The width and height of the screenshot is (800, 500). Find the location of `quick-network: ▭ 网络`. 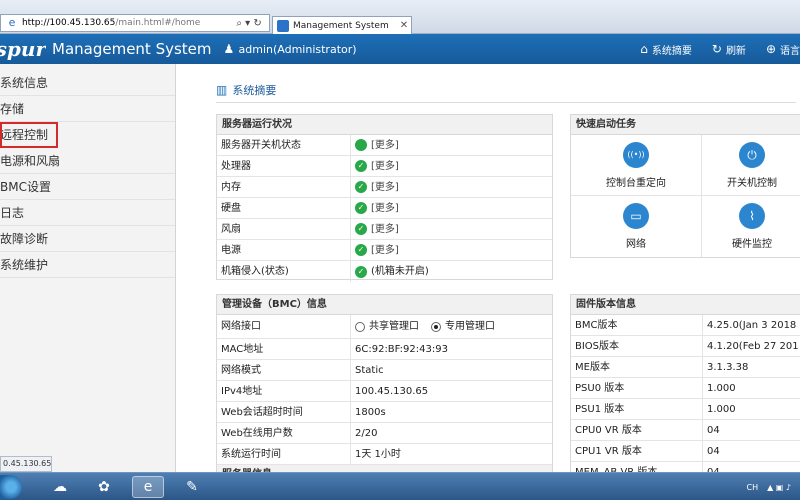

quick-network: ▭ 网络 is located at coordinates (636, 226).